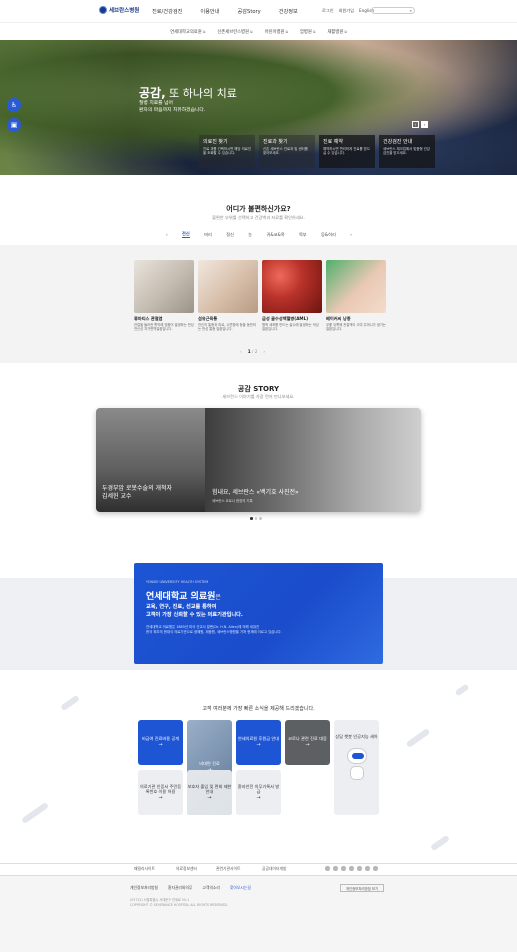 This screenshot has width=517, height=952. Describe the element at coordinates (415, 124) in the screenshot. I see `hero-prev-button: ‹` at that location.